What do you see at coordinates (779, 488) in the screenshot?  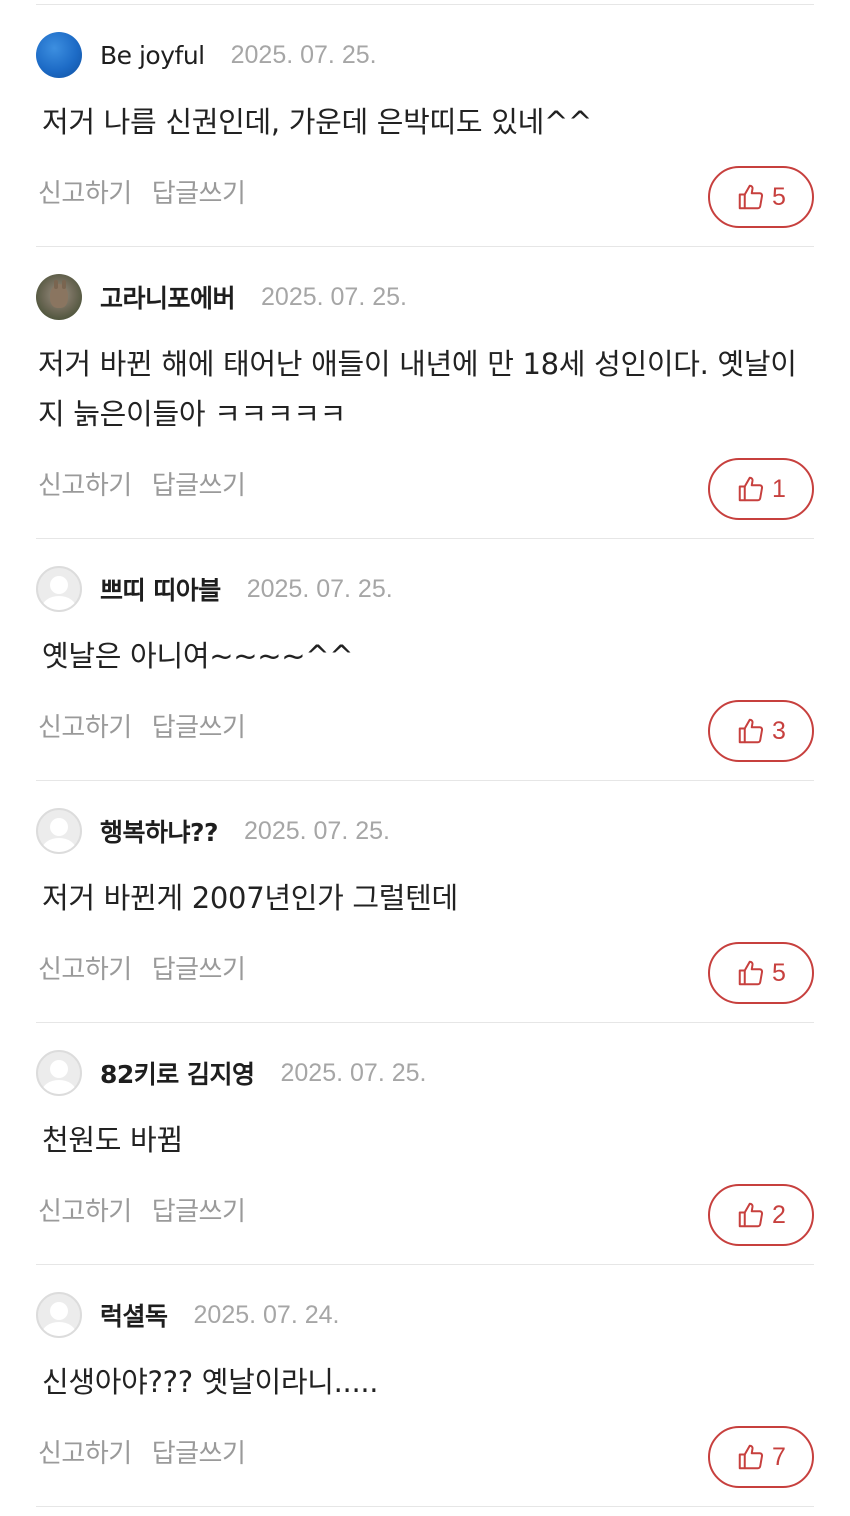 I see `like-count: 1` at bounding box center [779, 488].